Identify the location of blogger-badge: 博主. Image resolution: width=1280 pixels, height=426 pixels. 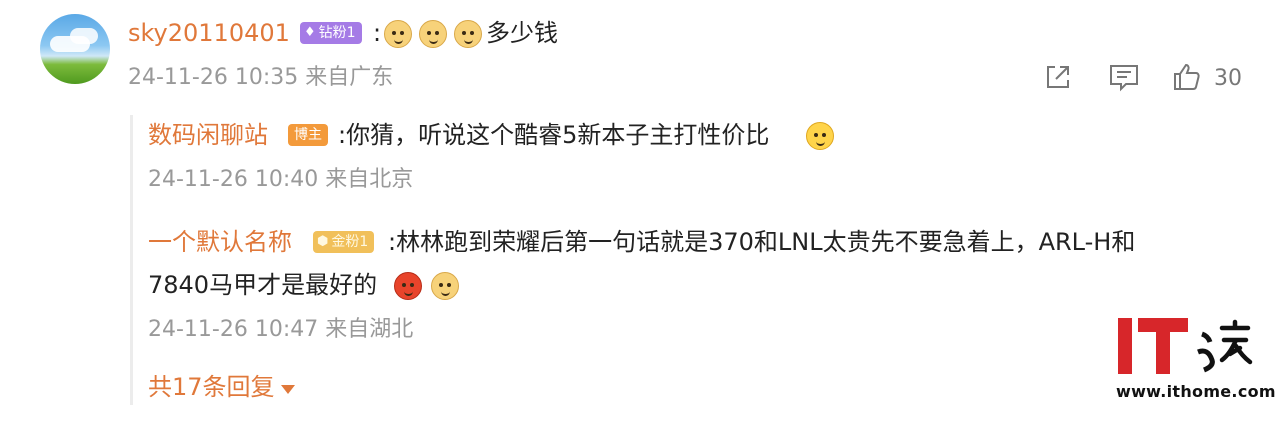
(308, 135).